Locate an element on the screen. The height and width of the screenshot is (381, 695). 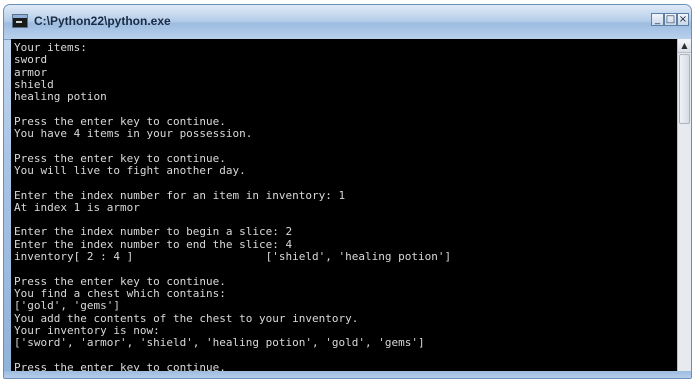
title-bar: C:\Python22\python.exe _ □ × is located at coordinates (347, 22).